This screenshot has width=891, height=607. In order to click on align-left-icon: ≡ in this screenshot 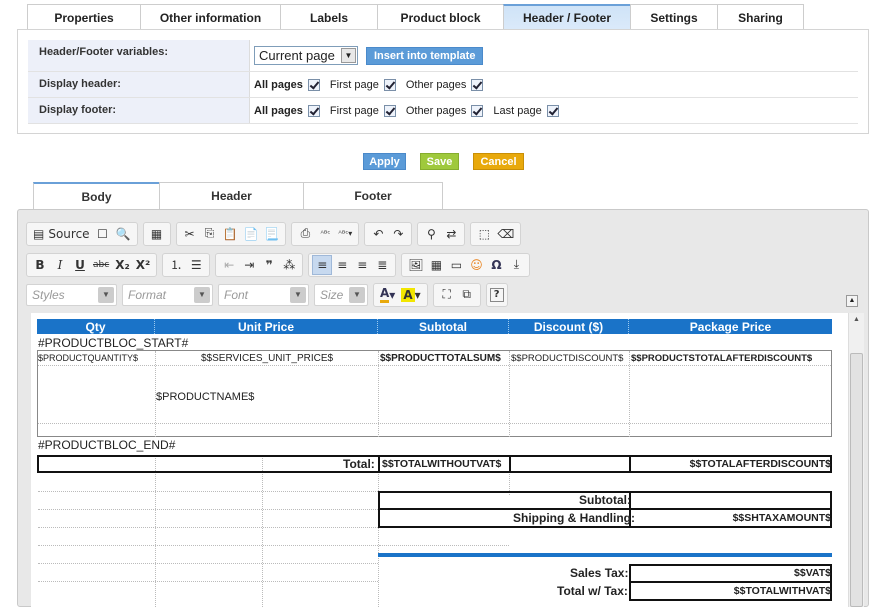, I will do `click(322, 264)`.